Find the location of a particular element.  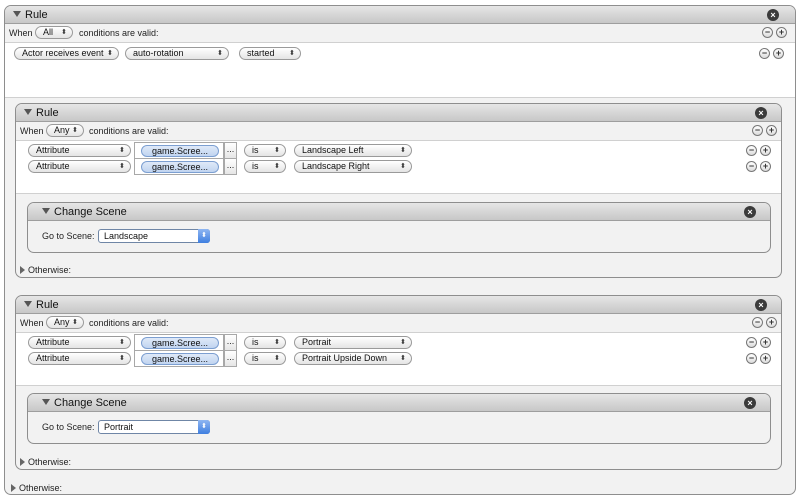

match-all-popup: All ⬍ is located at coordinates (54, 32).